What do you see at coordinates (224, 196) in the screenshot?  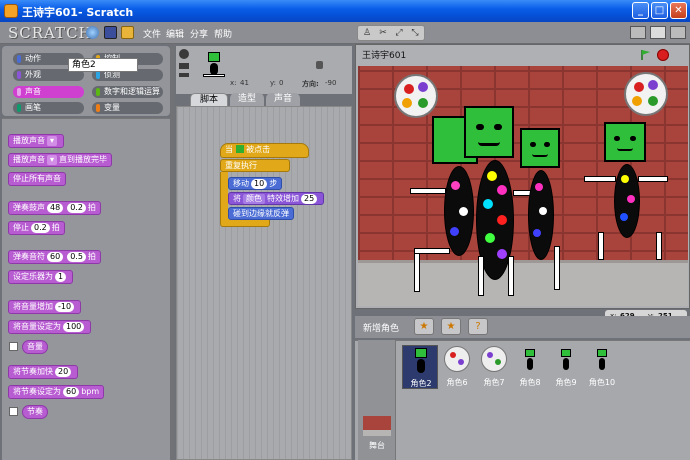 I see `forever-block-arm` at bounding box center [224, 196].